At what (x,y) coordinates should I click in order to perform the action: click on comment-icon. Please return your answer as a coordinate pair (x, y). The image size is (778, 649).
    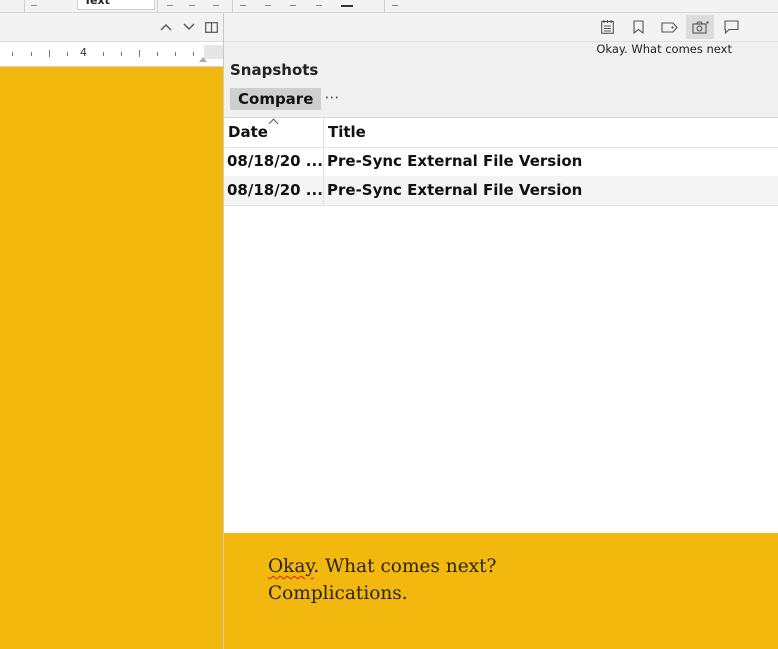
    Looking at the image, I should click on (731, 27).